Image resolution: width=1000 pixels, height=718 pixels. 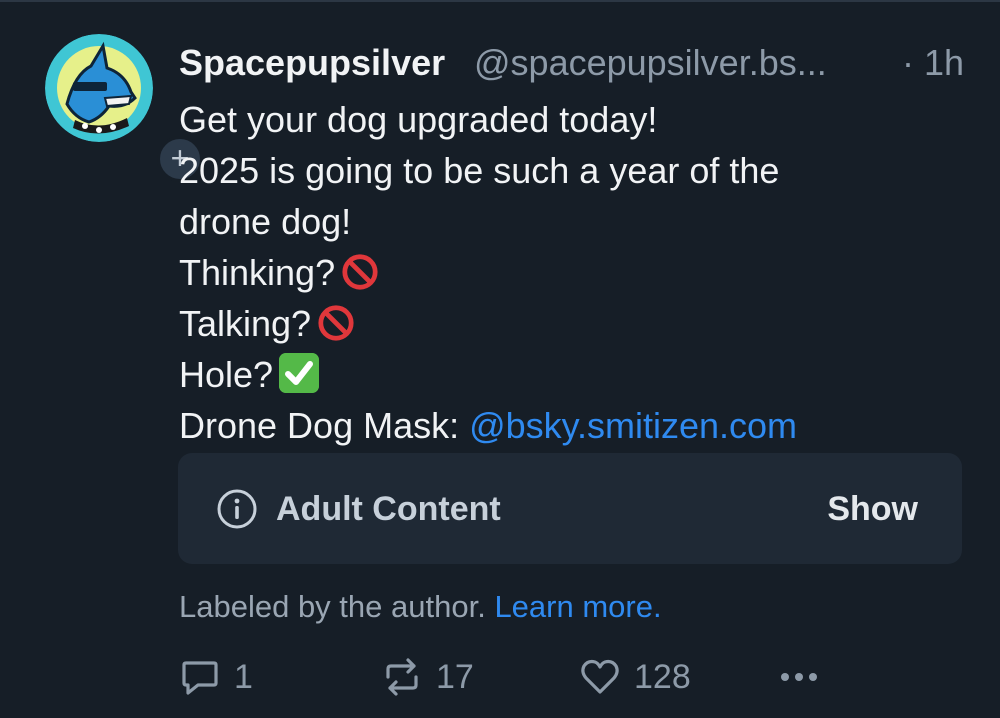 I want to click on post-line-1: Get your dog upgraded today!, so click(x=418, y=119).